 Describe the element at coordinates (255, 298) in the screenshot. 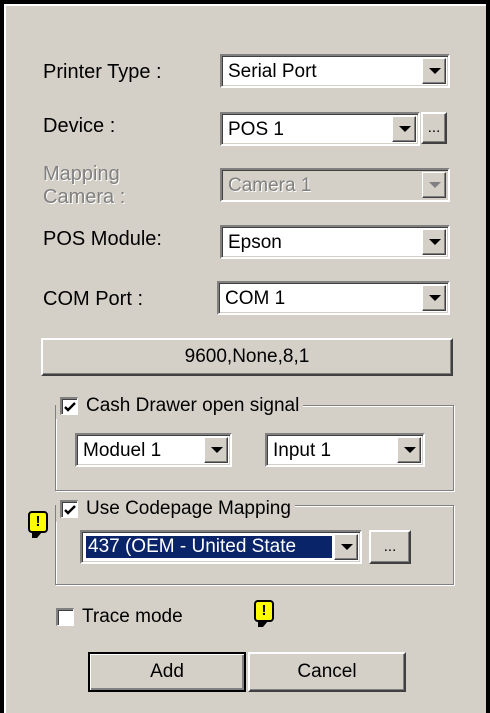

I see `com-port-value: COM 1` at that location.